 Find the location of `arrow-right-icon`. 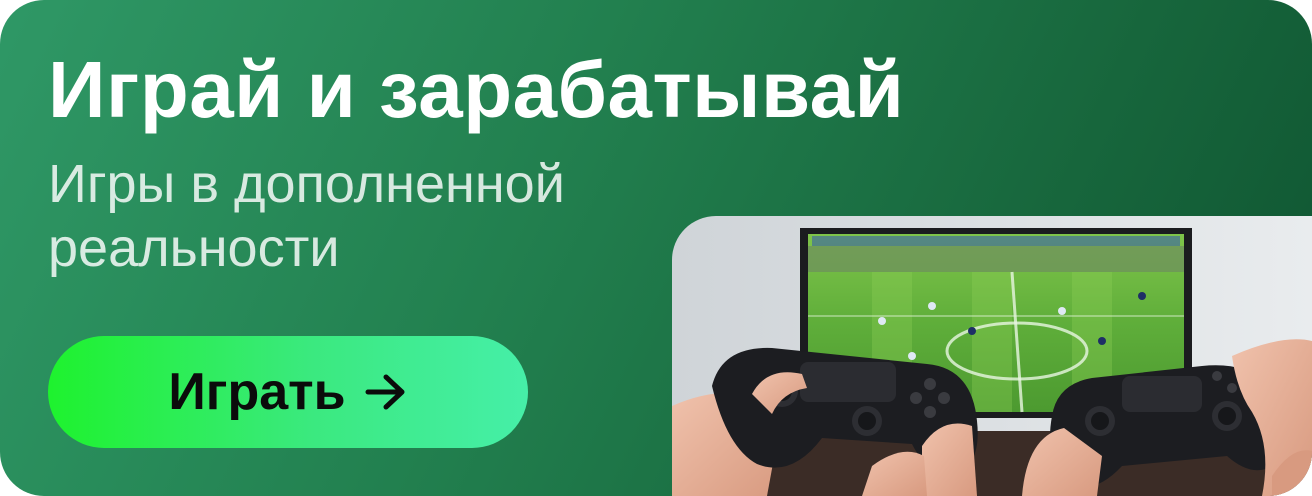

arrow-right-icon is located at coordinates (385, 392).